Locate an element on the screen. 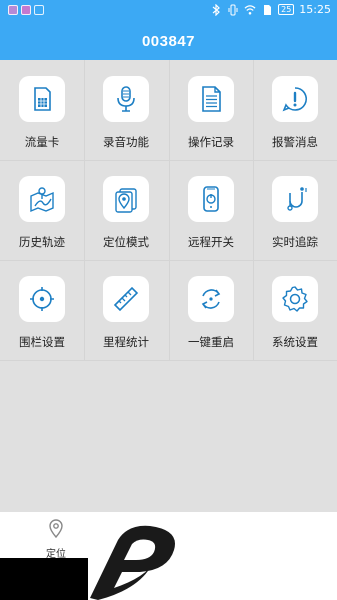 This screenshot has height=600, width=337. tile-alarm-messages: 报警消息 is located at coordinates (295, 110).